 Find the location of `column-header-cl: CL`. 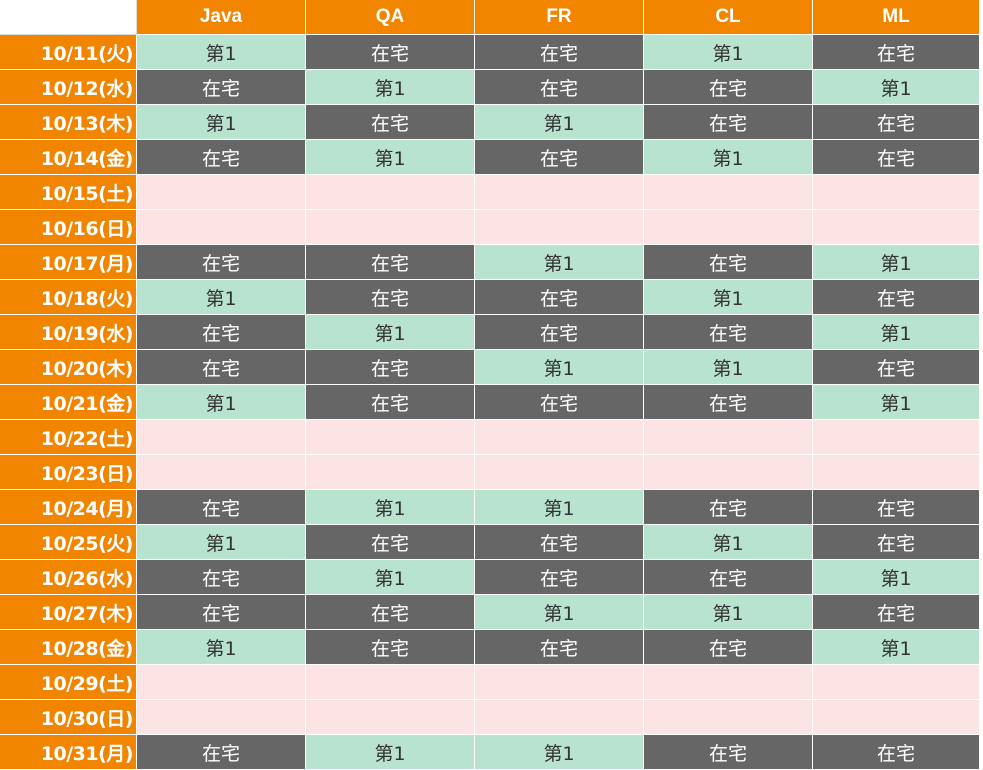

column-header-cl: CL is located at coordinates (728, 17).